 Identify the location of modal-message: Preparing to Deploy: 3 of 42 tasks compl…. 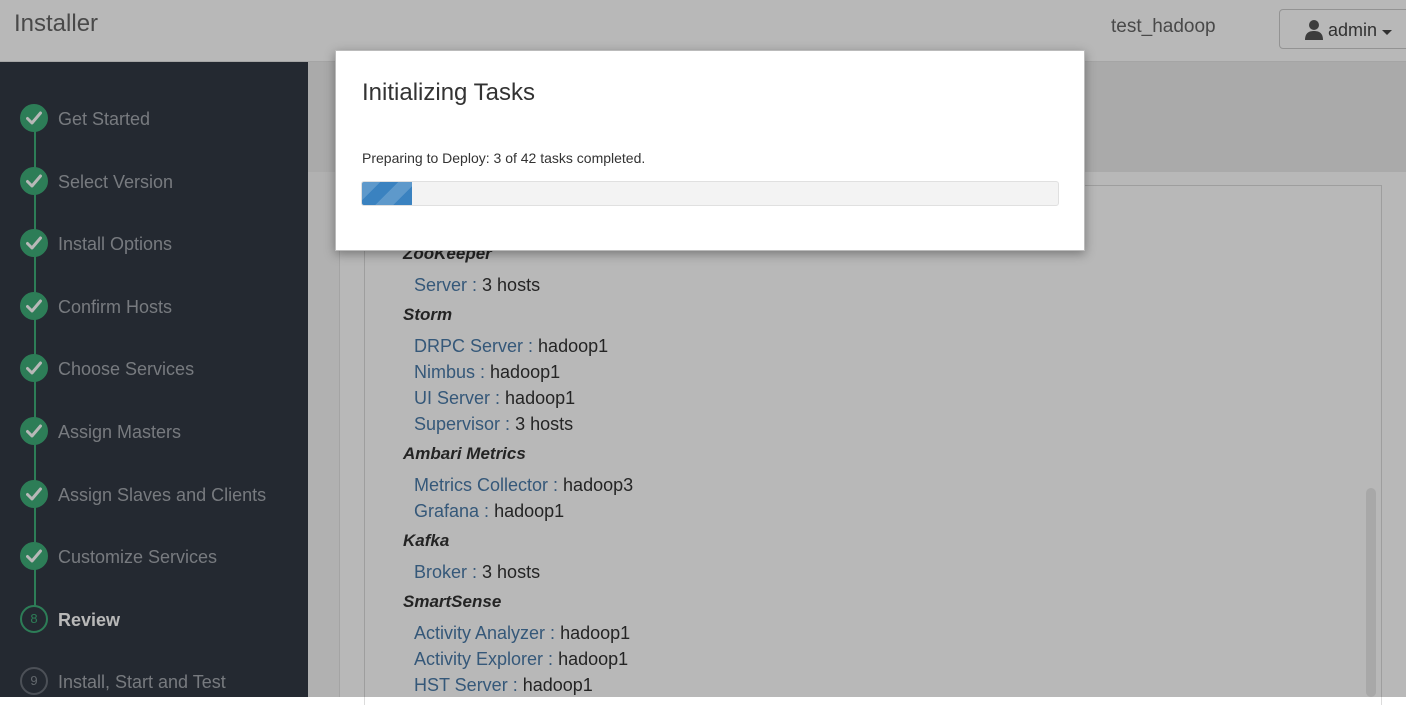
(504, 158).